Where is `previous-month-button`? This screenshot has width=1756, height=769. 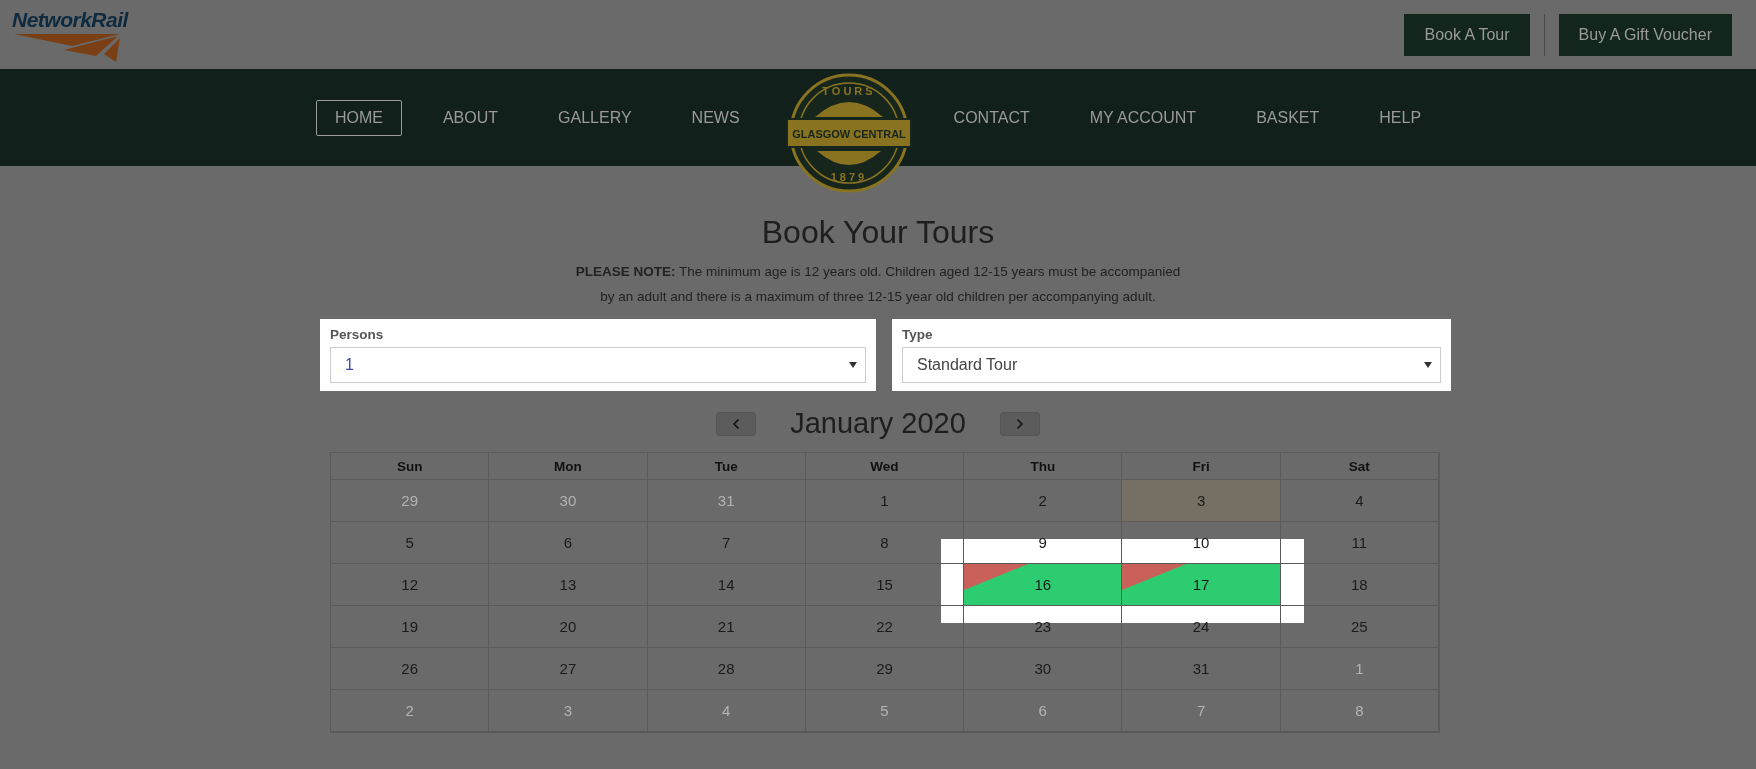 previous-month-button is located at coordinates (736, 423).